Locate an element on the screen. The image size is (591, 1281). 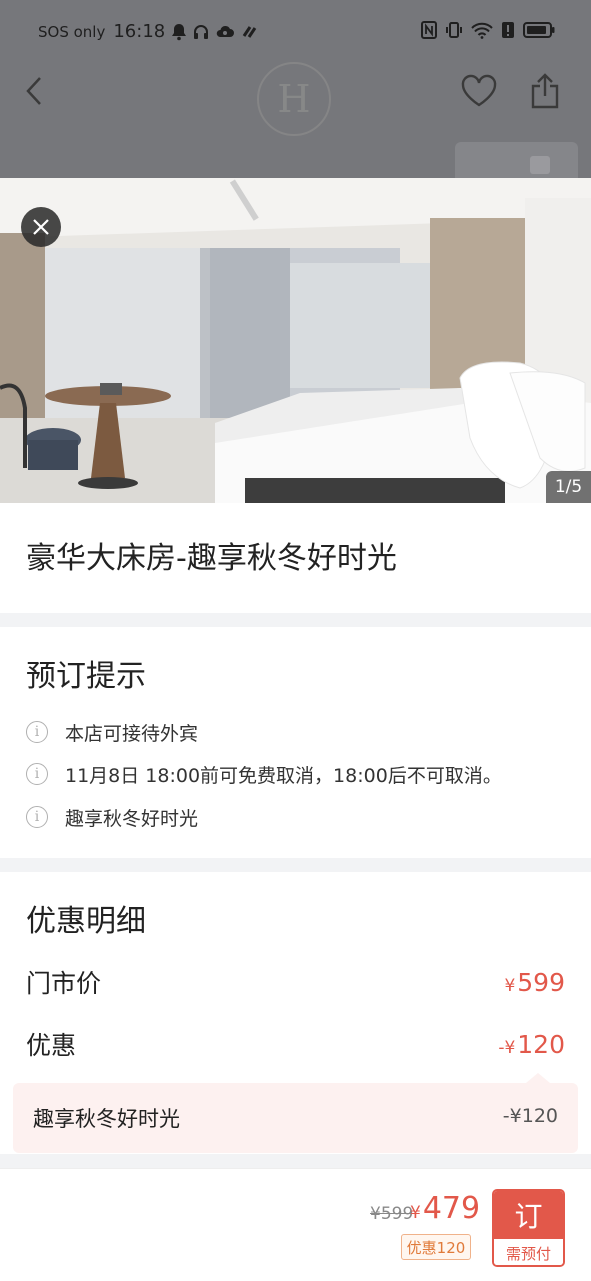
close-icon is located at coordinates (41, 227).